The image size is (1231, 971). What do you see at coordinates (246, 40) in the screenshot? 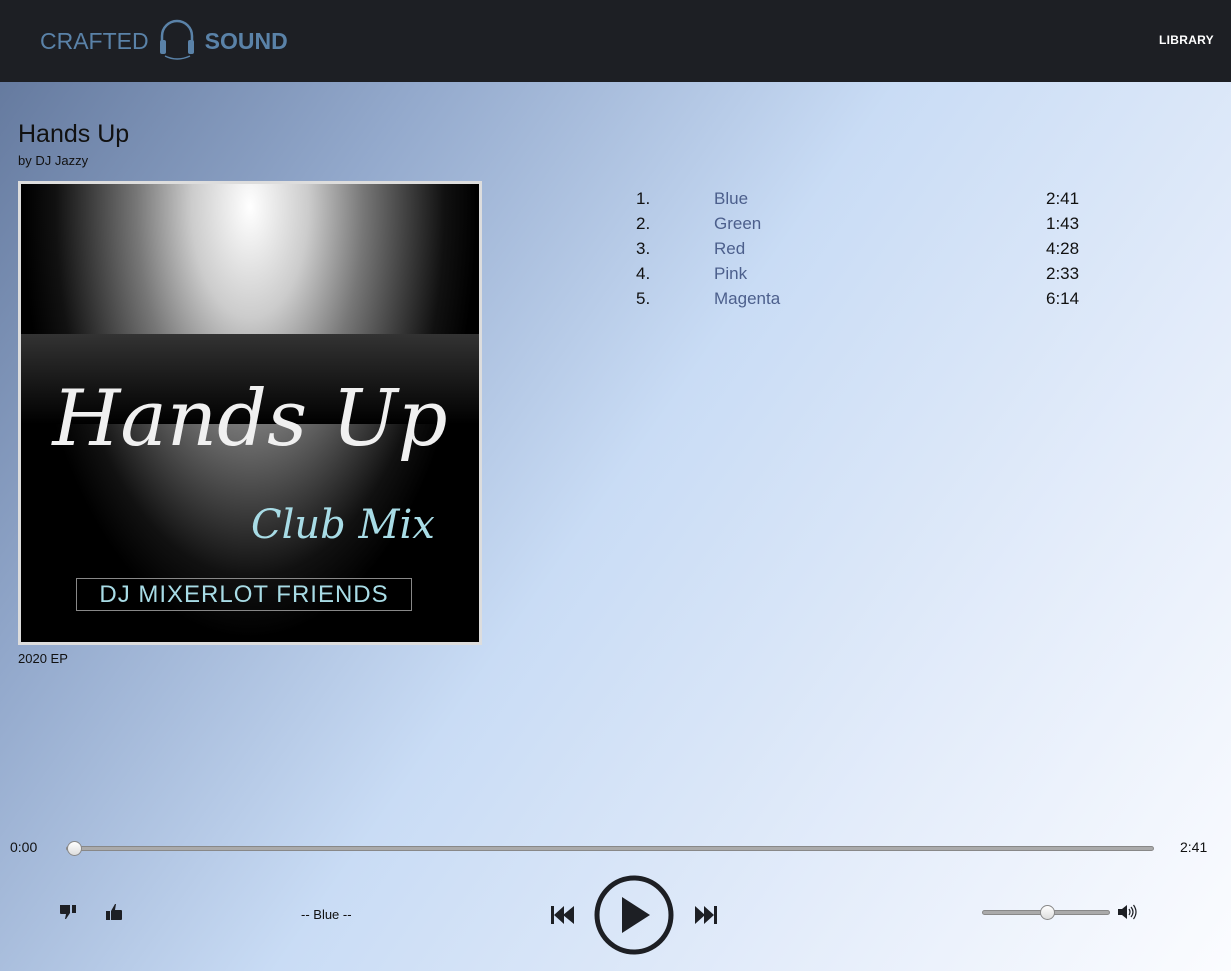
I see `logo-text-right: SOUND` at bounding box center [246, 40].